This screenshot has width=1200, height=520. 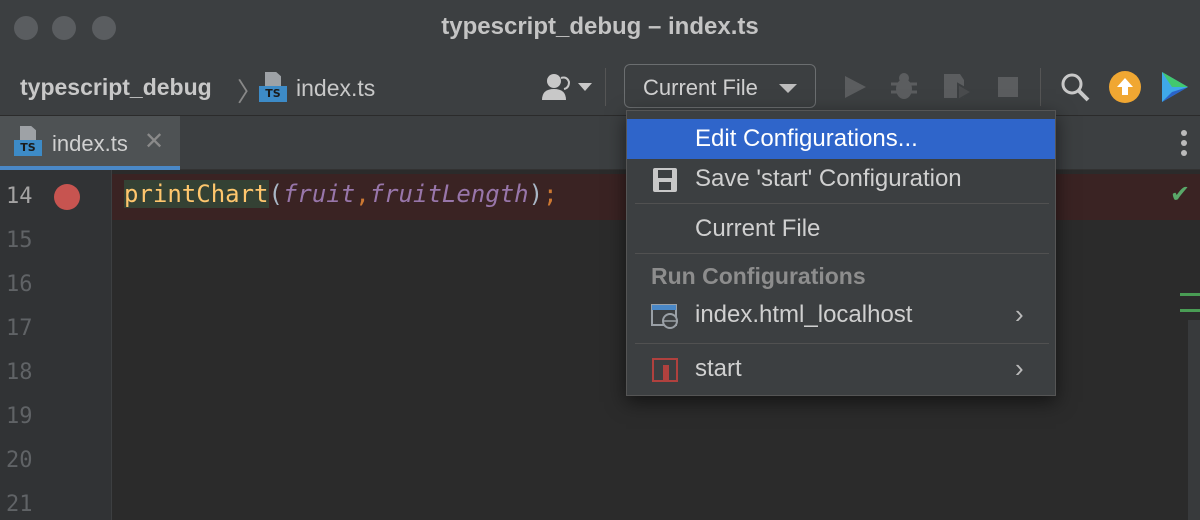 I want to click on save-icon, so click(x=665, y=180).